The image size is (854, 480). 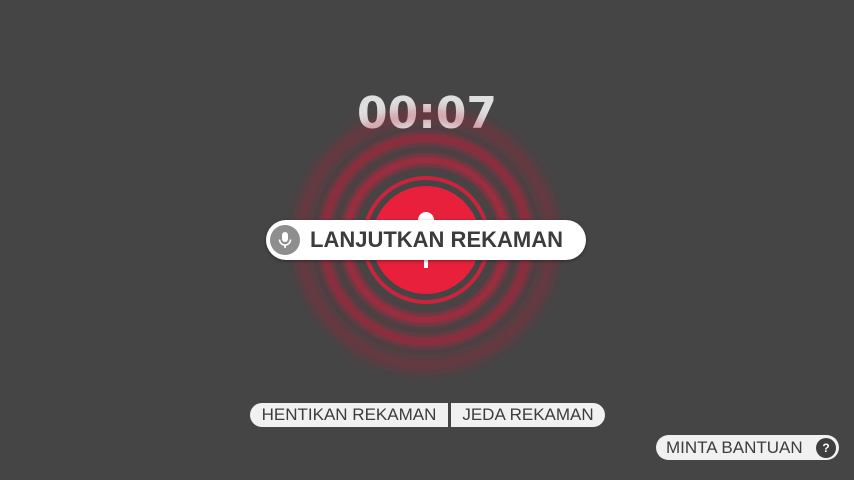 I want to click on pause-recording-button: JEDA REKAMAN, so click(x=528, y=415).